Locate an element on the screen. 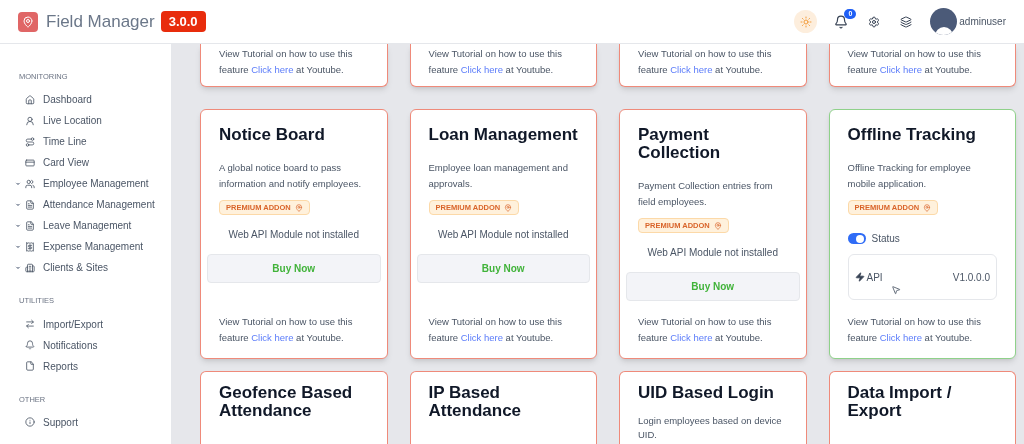  card-description: A global notice board to pass information and notify employees. is located at coordinates (291, 176).